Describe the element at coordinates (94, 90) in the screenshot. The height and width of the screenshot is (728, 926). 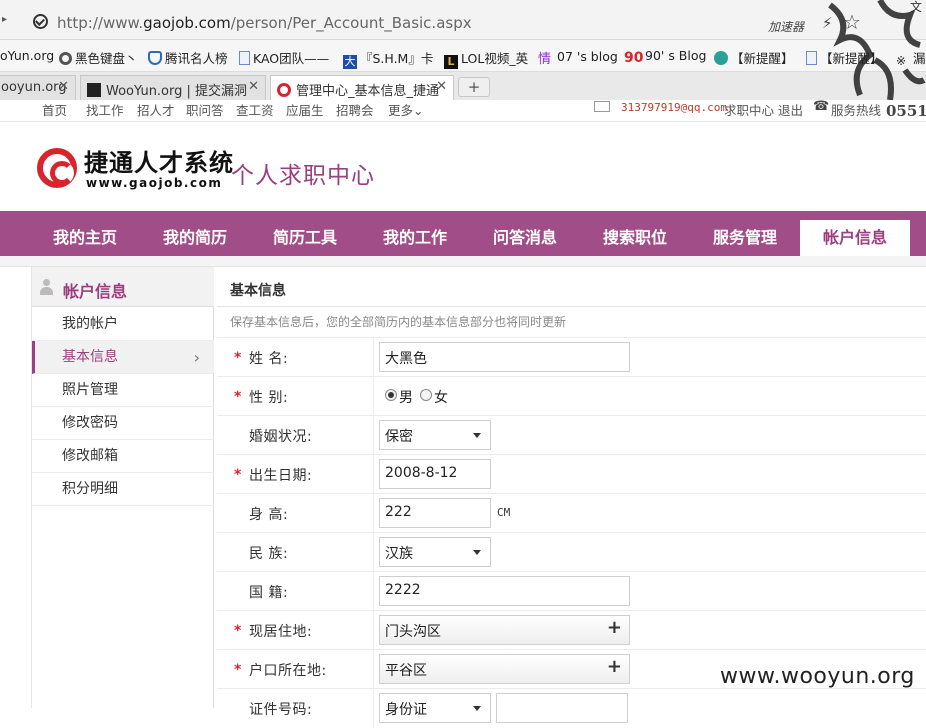
I see `wooyun-icon` at that location.